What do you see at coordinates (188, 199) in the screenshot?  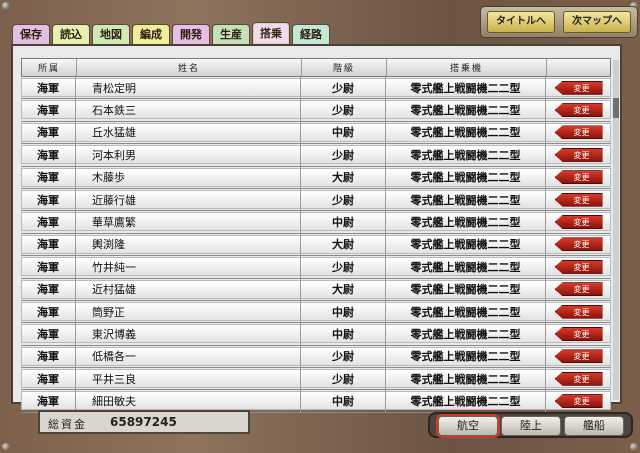 I see `pilot-name-cell: 近藤行雄` at bounding box center [188, 199].